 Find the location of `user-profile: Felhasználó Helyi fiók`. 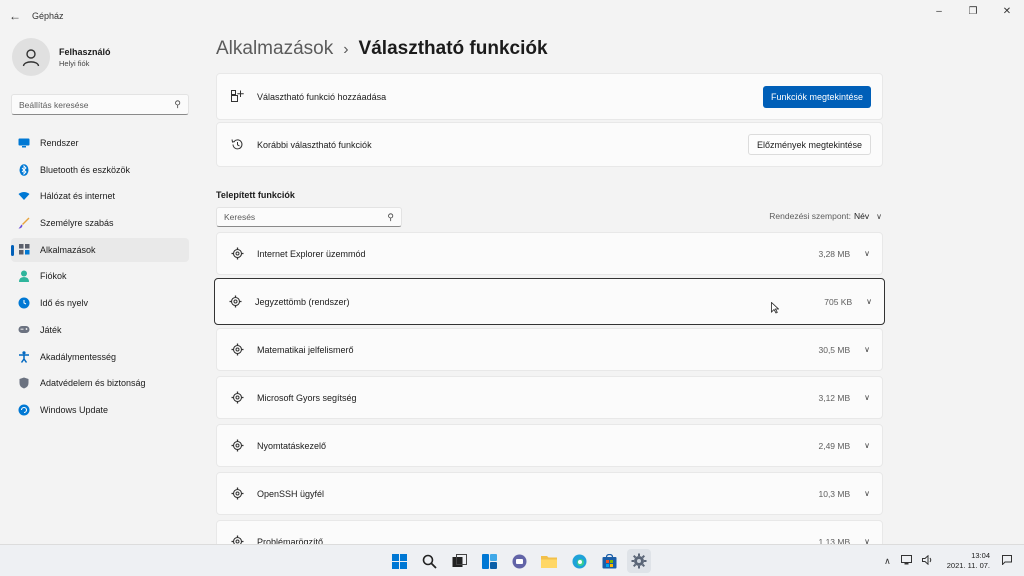

user-profile: Felhasználó Helyi fiók is located at coordinates (61, 57).